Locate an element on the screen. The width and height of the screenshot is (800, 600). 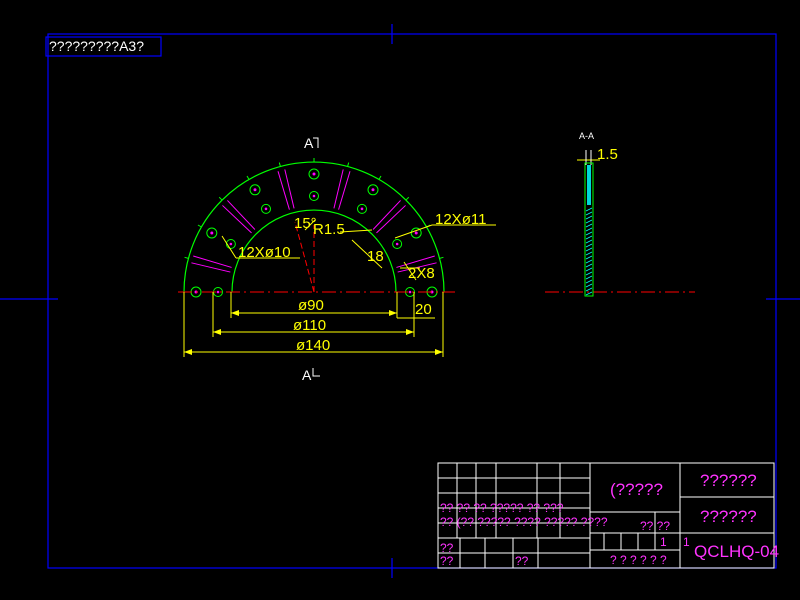
part-name-b: ?????? is located at coordinates (728, 480).